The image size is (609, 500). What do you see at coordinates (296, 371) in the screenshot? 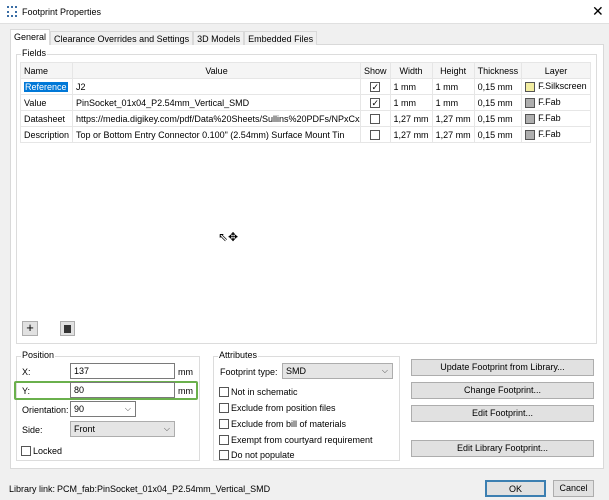
I see `footprint-type-value: SMD` at bounding box center [296, 371].